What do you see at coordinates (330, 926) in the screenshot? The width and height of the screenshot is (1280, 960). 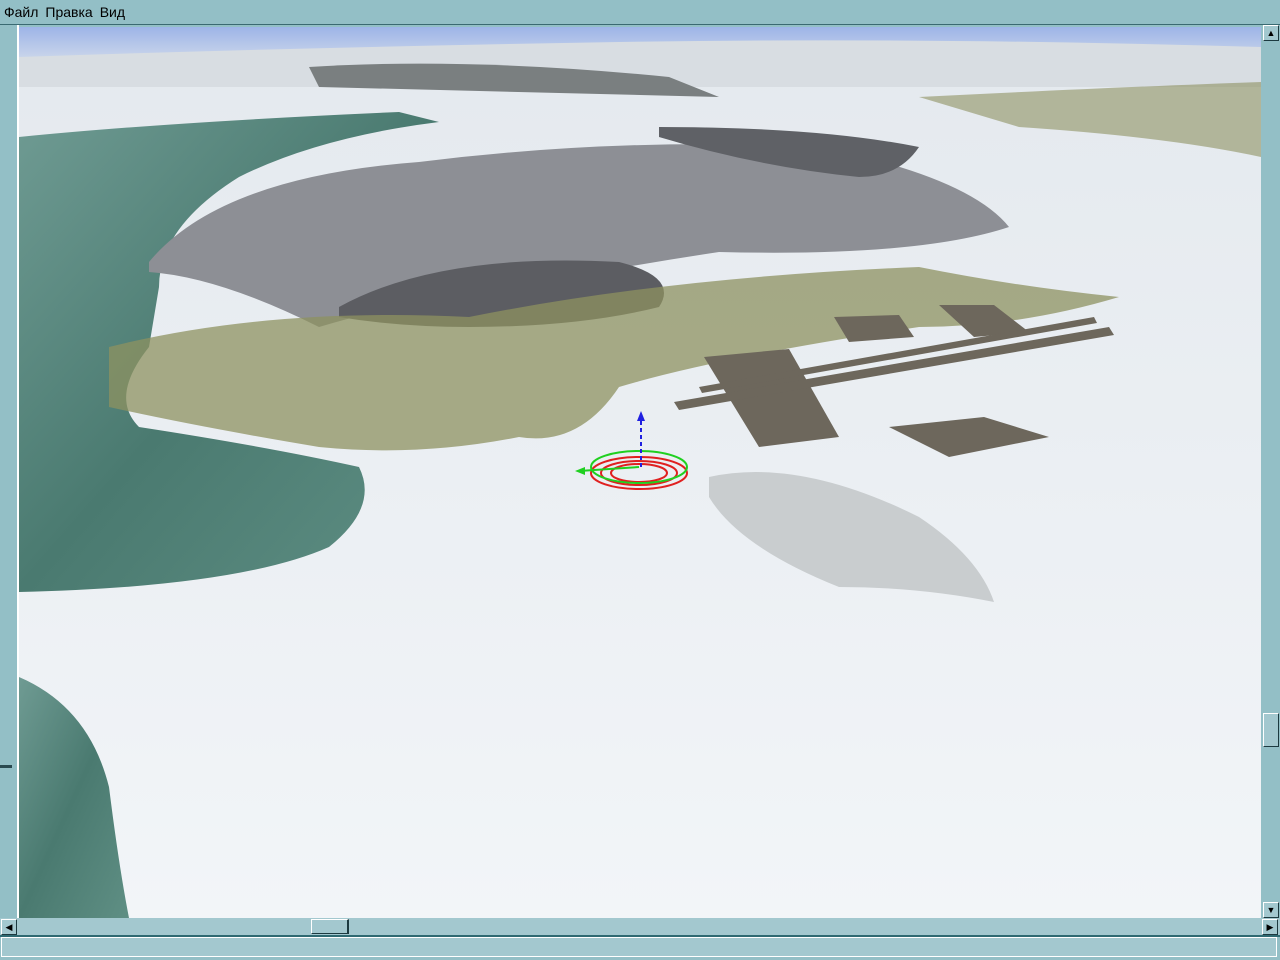 I see `horizontal-scroll-thumb` at bounding box center [330, 926].